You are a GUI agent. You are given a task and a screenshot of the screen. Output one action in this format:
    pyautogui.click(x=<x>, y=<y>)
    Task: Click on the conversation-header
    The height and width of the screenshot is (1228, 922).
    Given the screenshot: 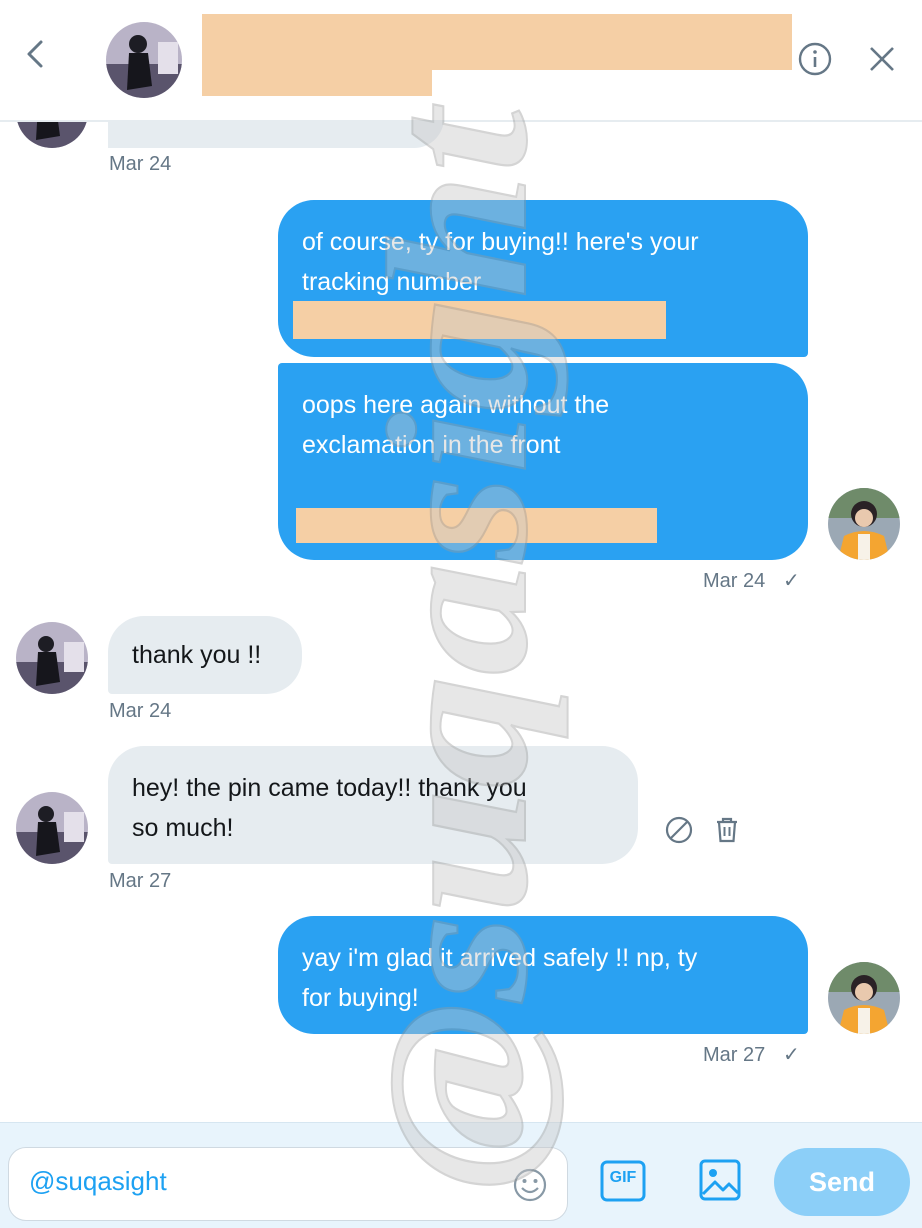 What is the action you would take?
    pyautogui.click(x=461, y=61)
    